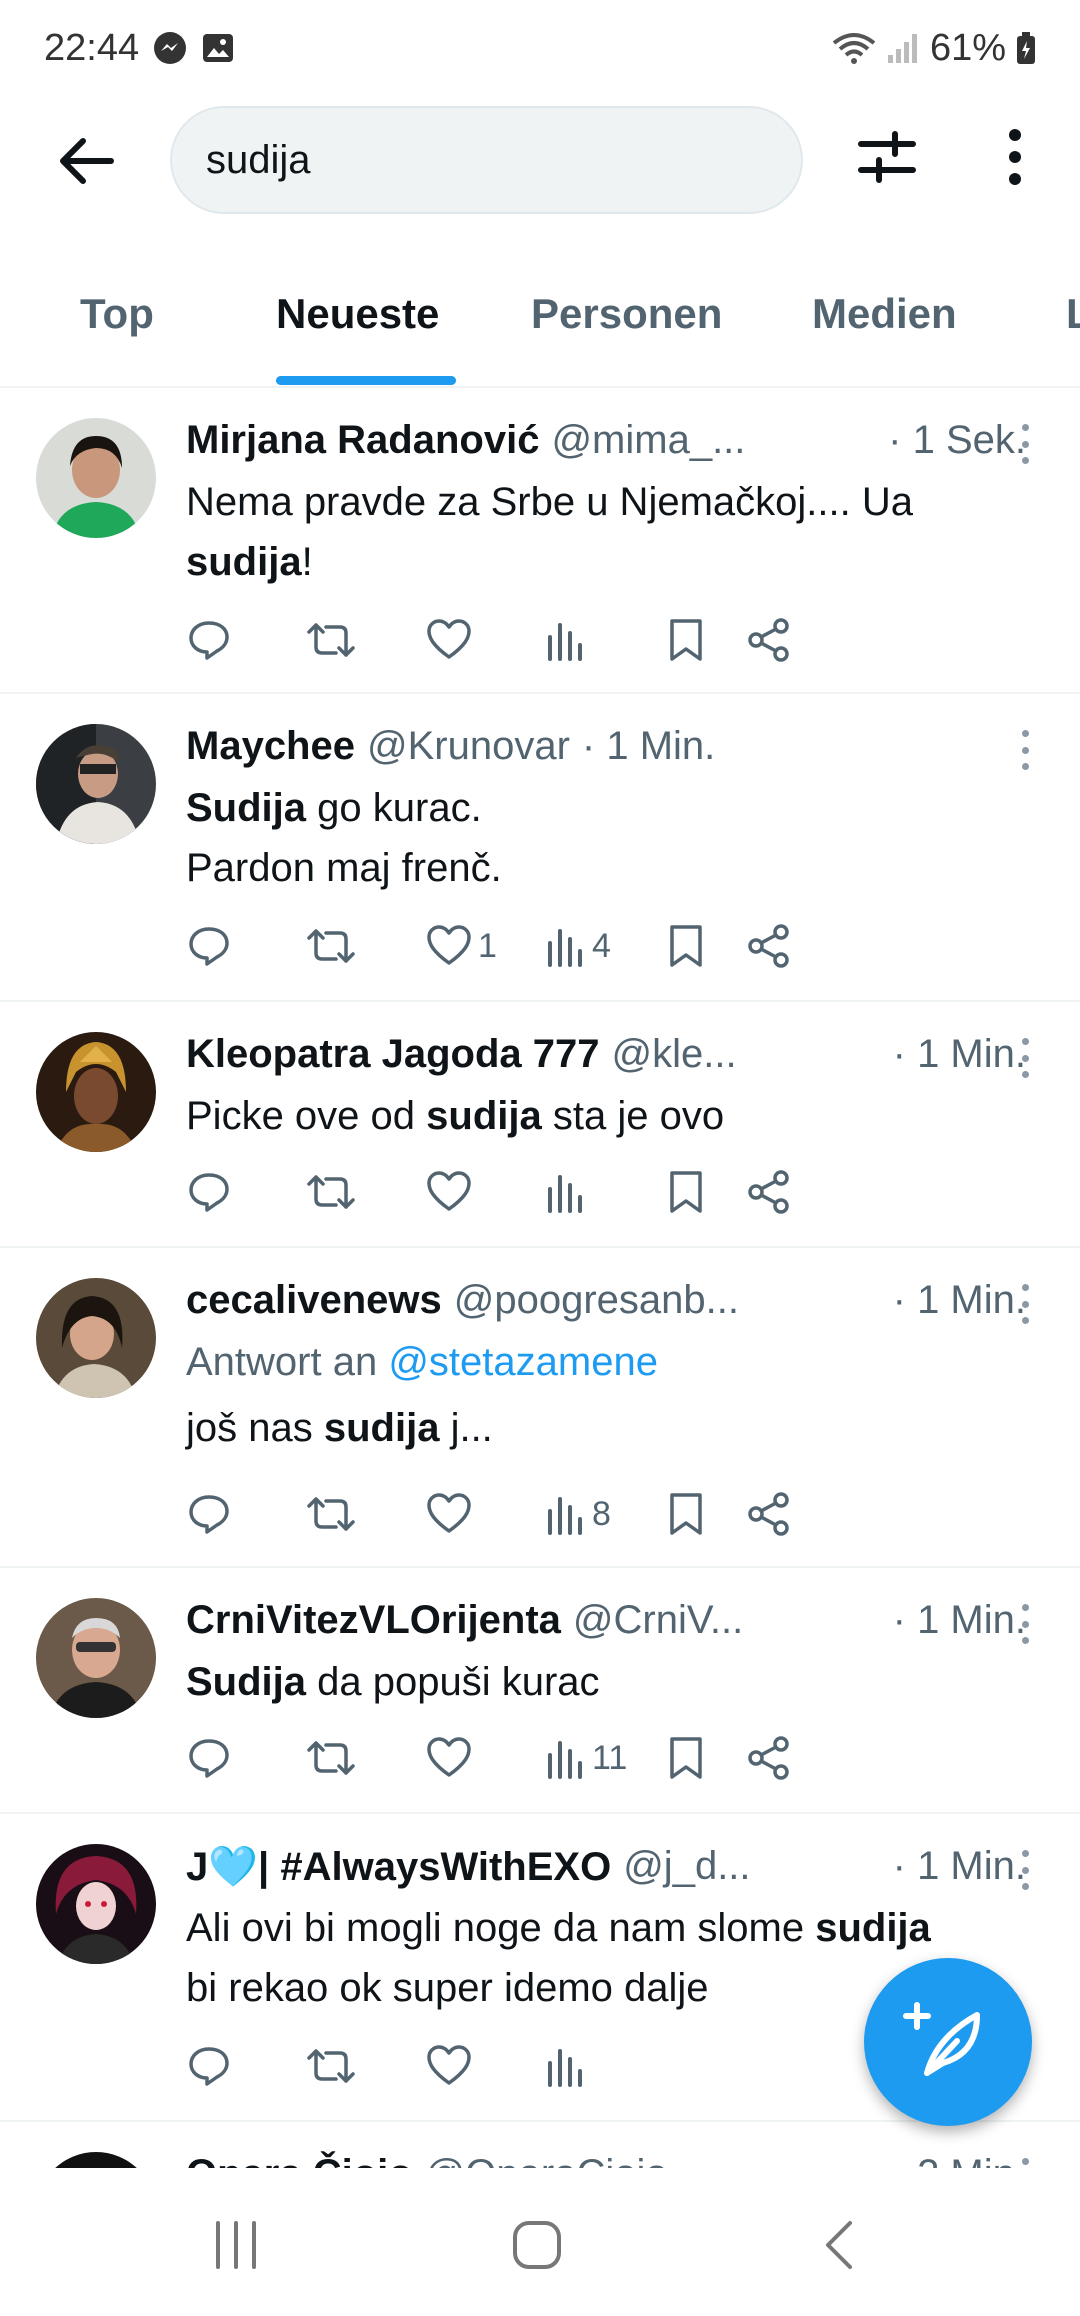  What do you see at coordinates (85, 161) in the screenshot?
I see `back-button` at bounding box center [85, 161].